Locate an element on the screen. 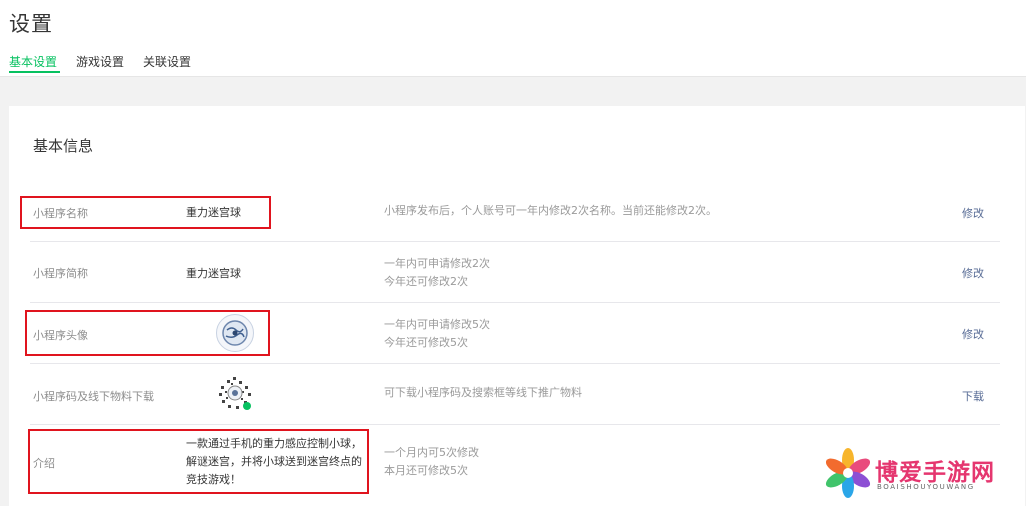 Image resolution: width=1026 pixels, height=506 pixels. highlight-box-intro is located at coordinates (198, 461).